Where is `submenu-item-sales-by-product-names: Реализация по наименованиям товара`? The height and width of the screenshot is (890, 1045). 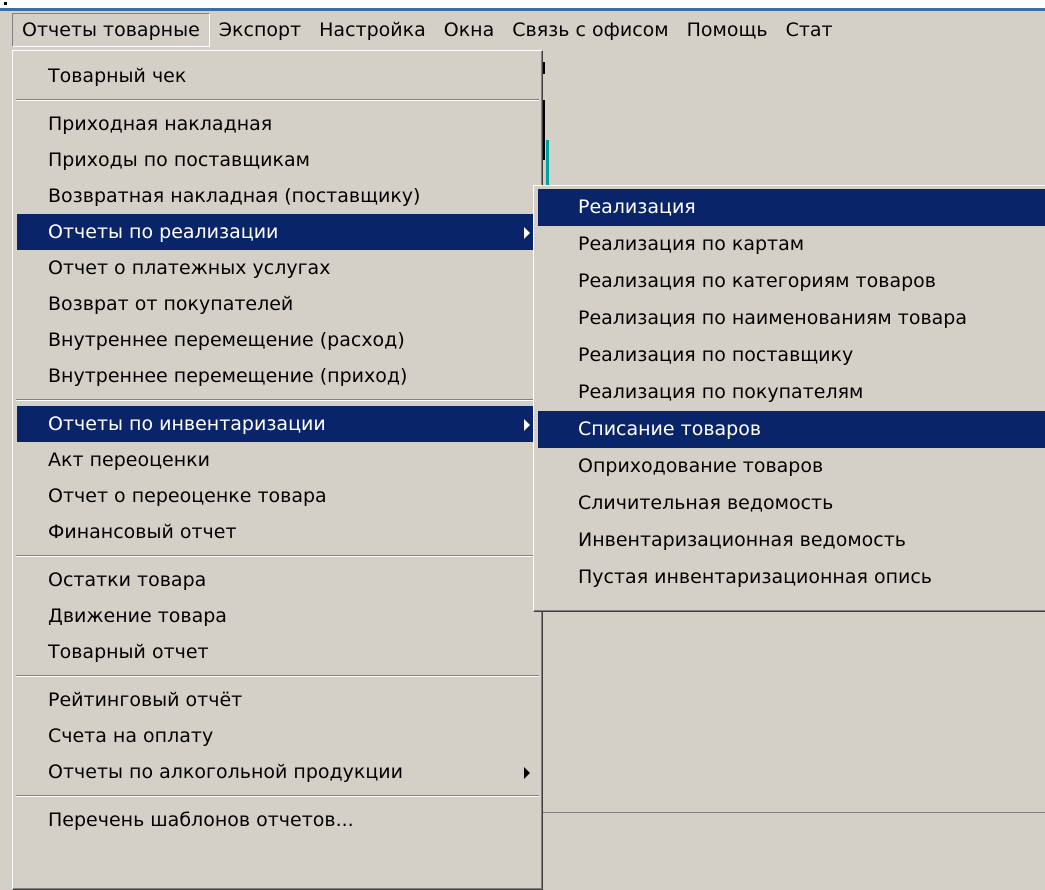
submenu-item-sales-by-product-names: Реализация по наименованиям товара is located at coordinates (789, 318).